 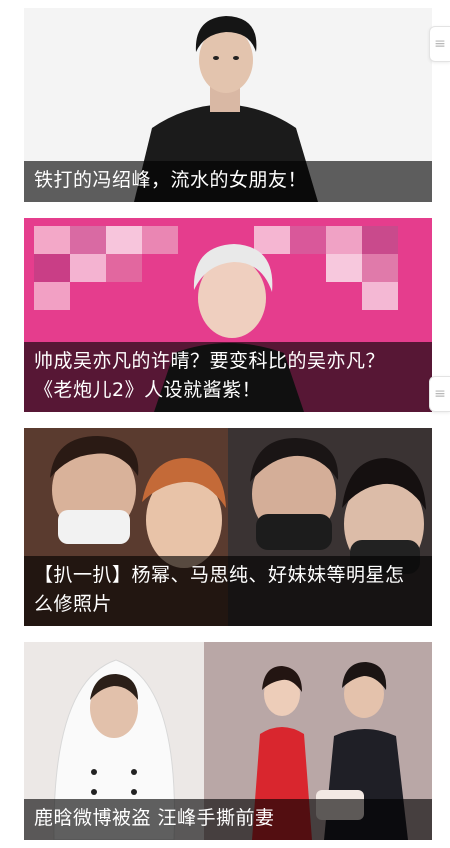 I want to click on scroll-handle-middle: ≡, so click(x=439, y=394).